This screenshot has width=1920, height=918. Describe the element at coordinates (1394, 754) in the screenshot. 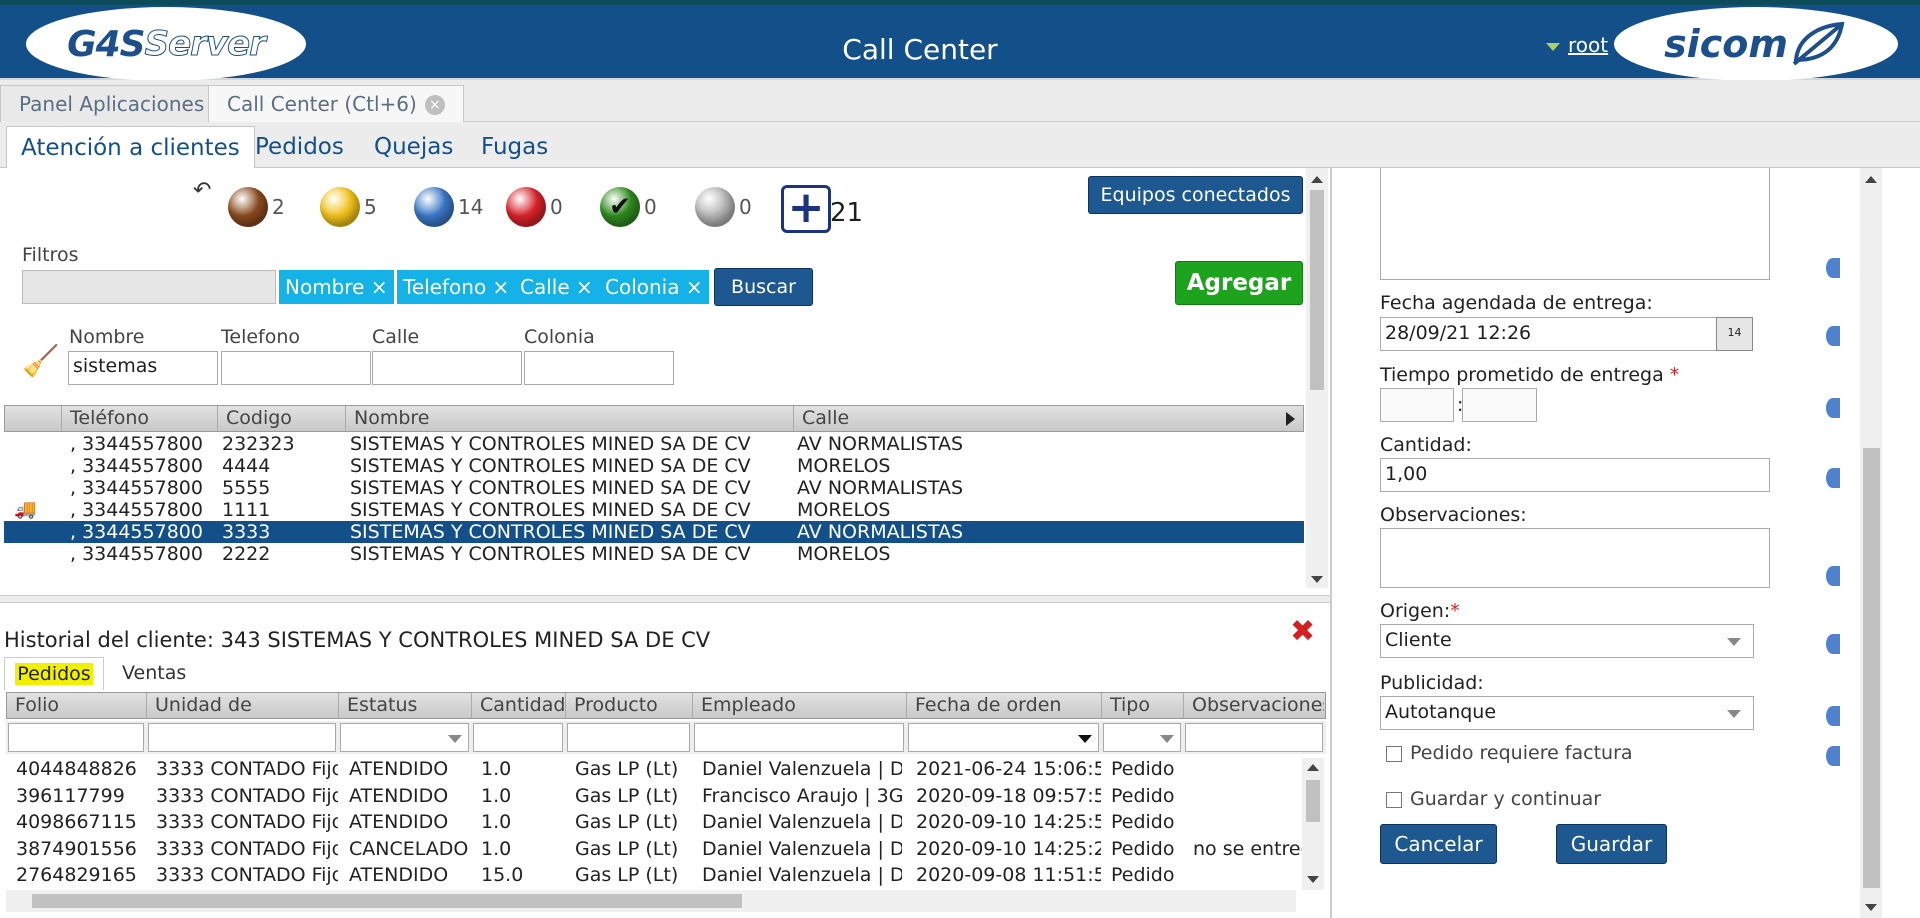

I see `factura-checkbox` at that location.